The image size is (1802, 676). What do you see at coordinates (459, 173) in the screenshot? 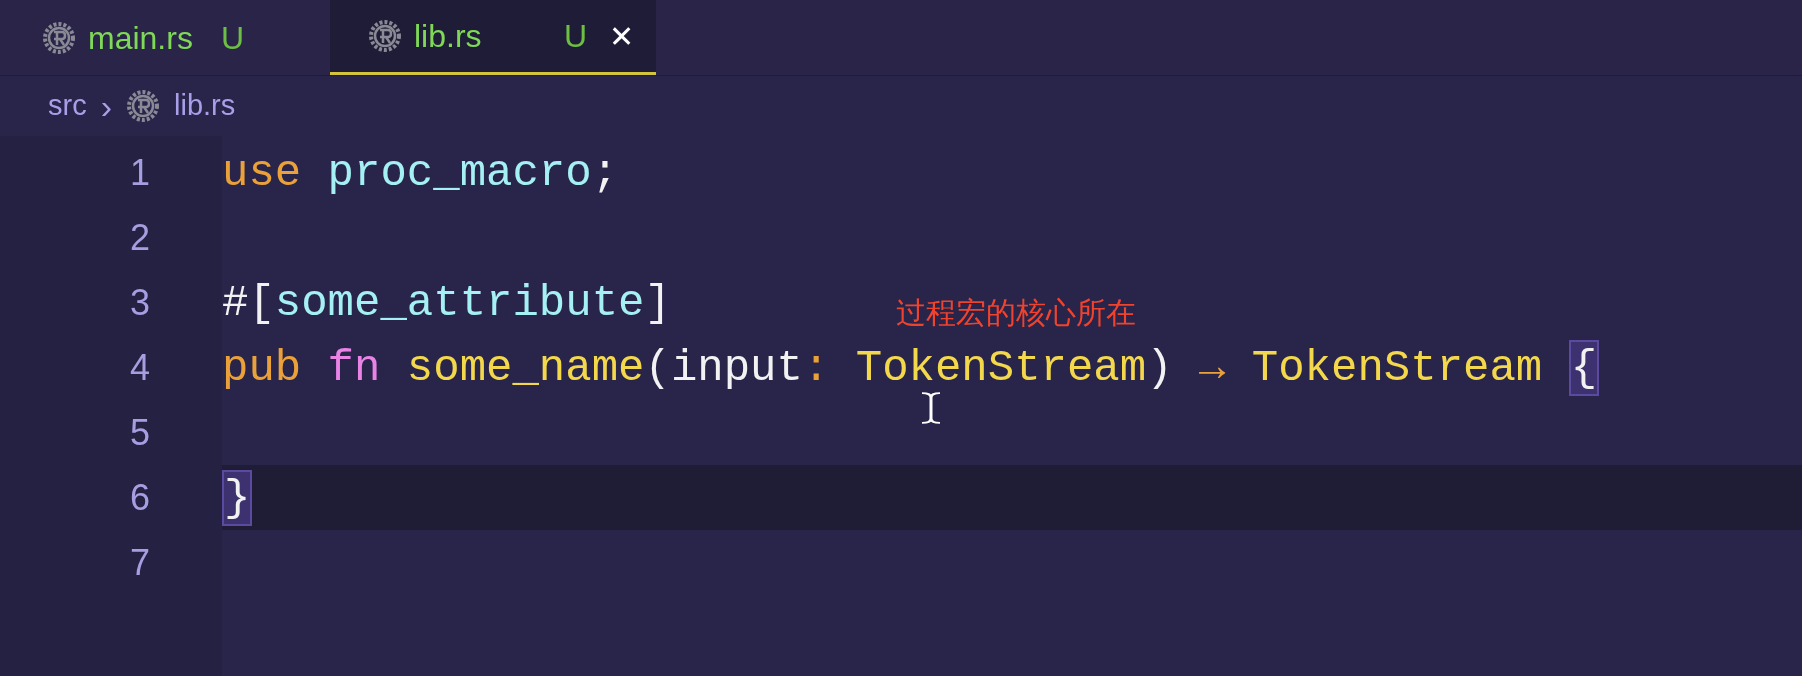
I see `code-token: proc_macro` at bounding box center [459, 173].